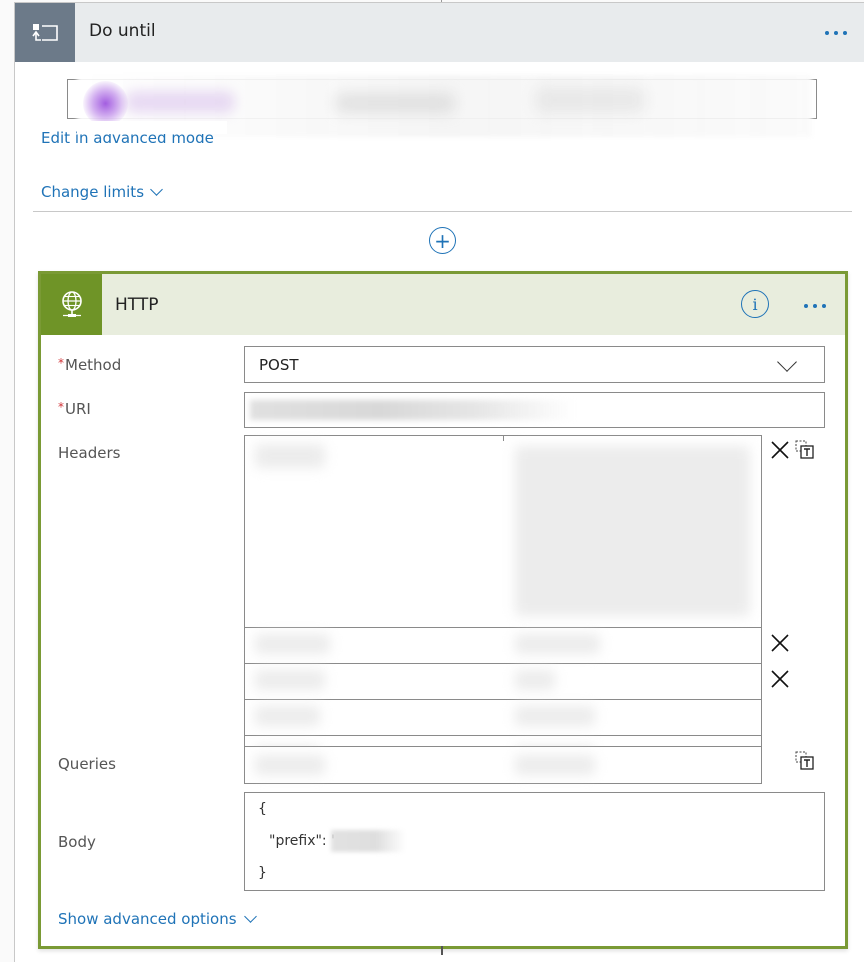  I want to click on column-divider, so click(503, 438).